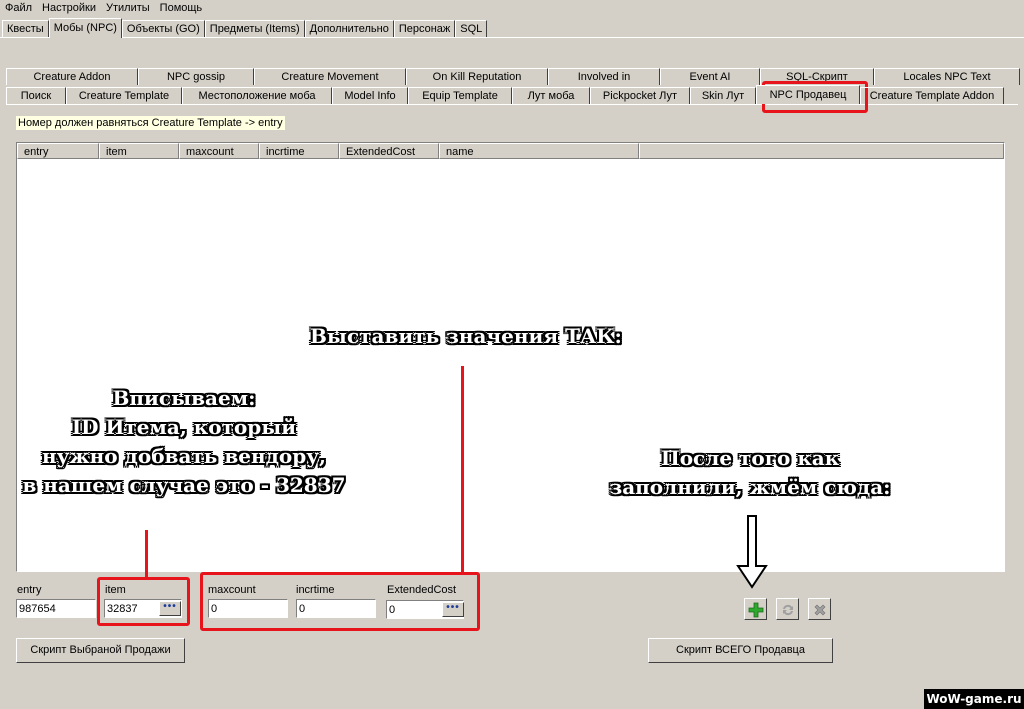  What do you see at coordinates (740, 650) in the screenshot?
I see `script-all-vendor-button: Скрипт ВСЕГО Продавца` at bounding box center [740, 650].